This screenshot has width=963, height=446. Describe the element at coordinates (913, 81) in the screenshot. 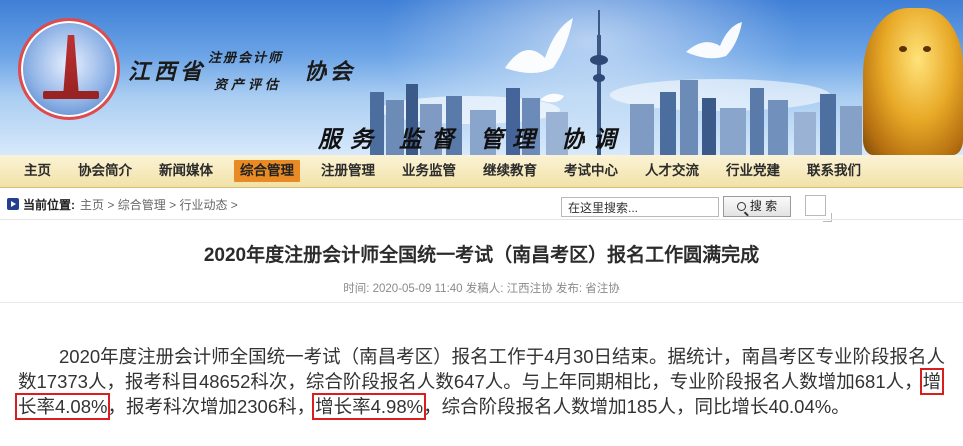

I see `lion-statue-image` at that location.